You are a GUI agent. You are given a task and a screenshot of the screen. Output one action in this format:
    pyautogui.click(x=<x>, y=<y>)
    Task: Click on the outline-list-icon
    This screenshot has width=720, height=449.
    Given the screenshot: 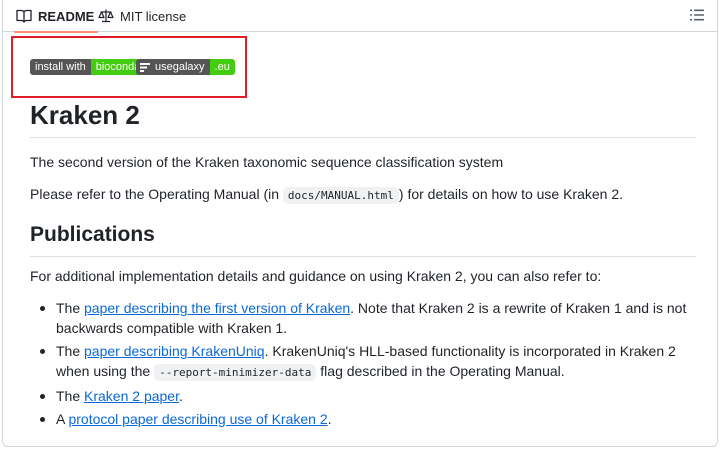 What is the action you would take?
    pyautogui.click(x=697, y=15)
    